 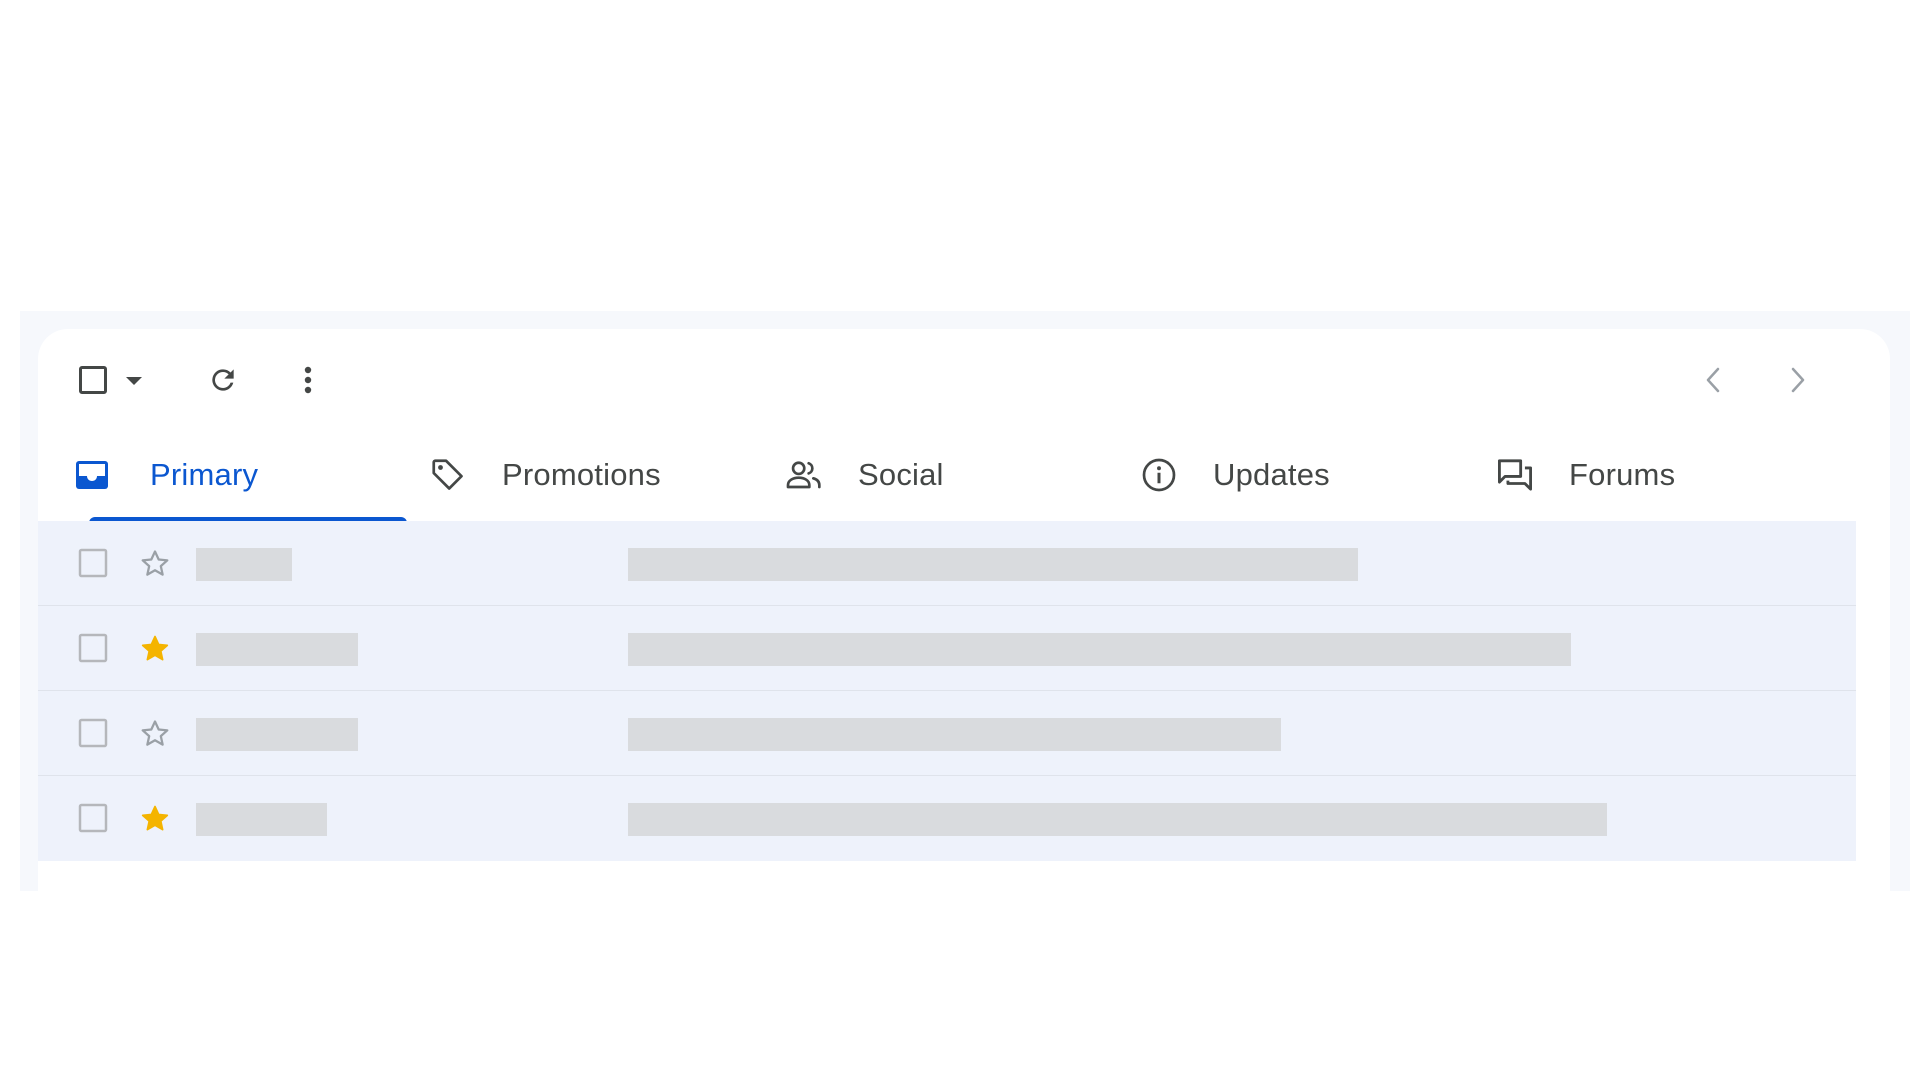 What do you see at coordinates (204, 474) in the screenshot?
I see `tab-label: Primary` at bounding box center [204, 474].